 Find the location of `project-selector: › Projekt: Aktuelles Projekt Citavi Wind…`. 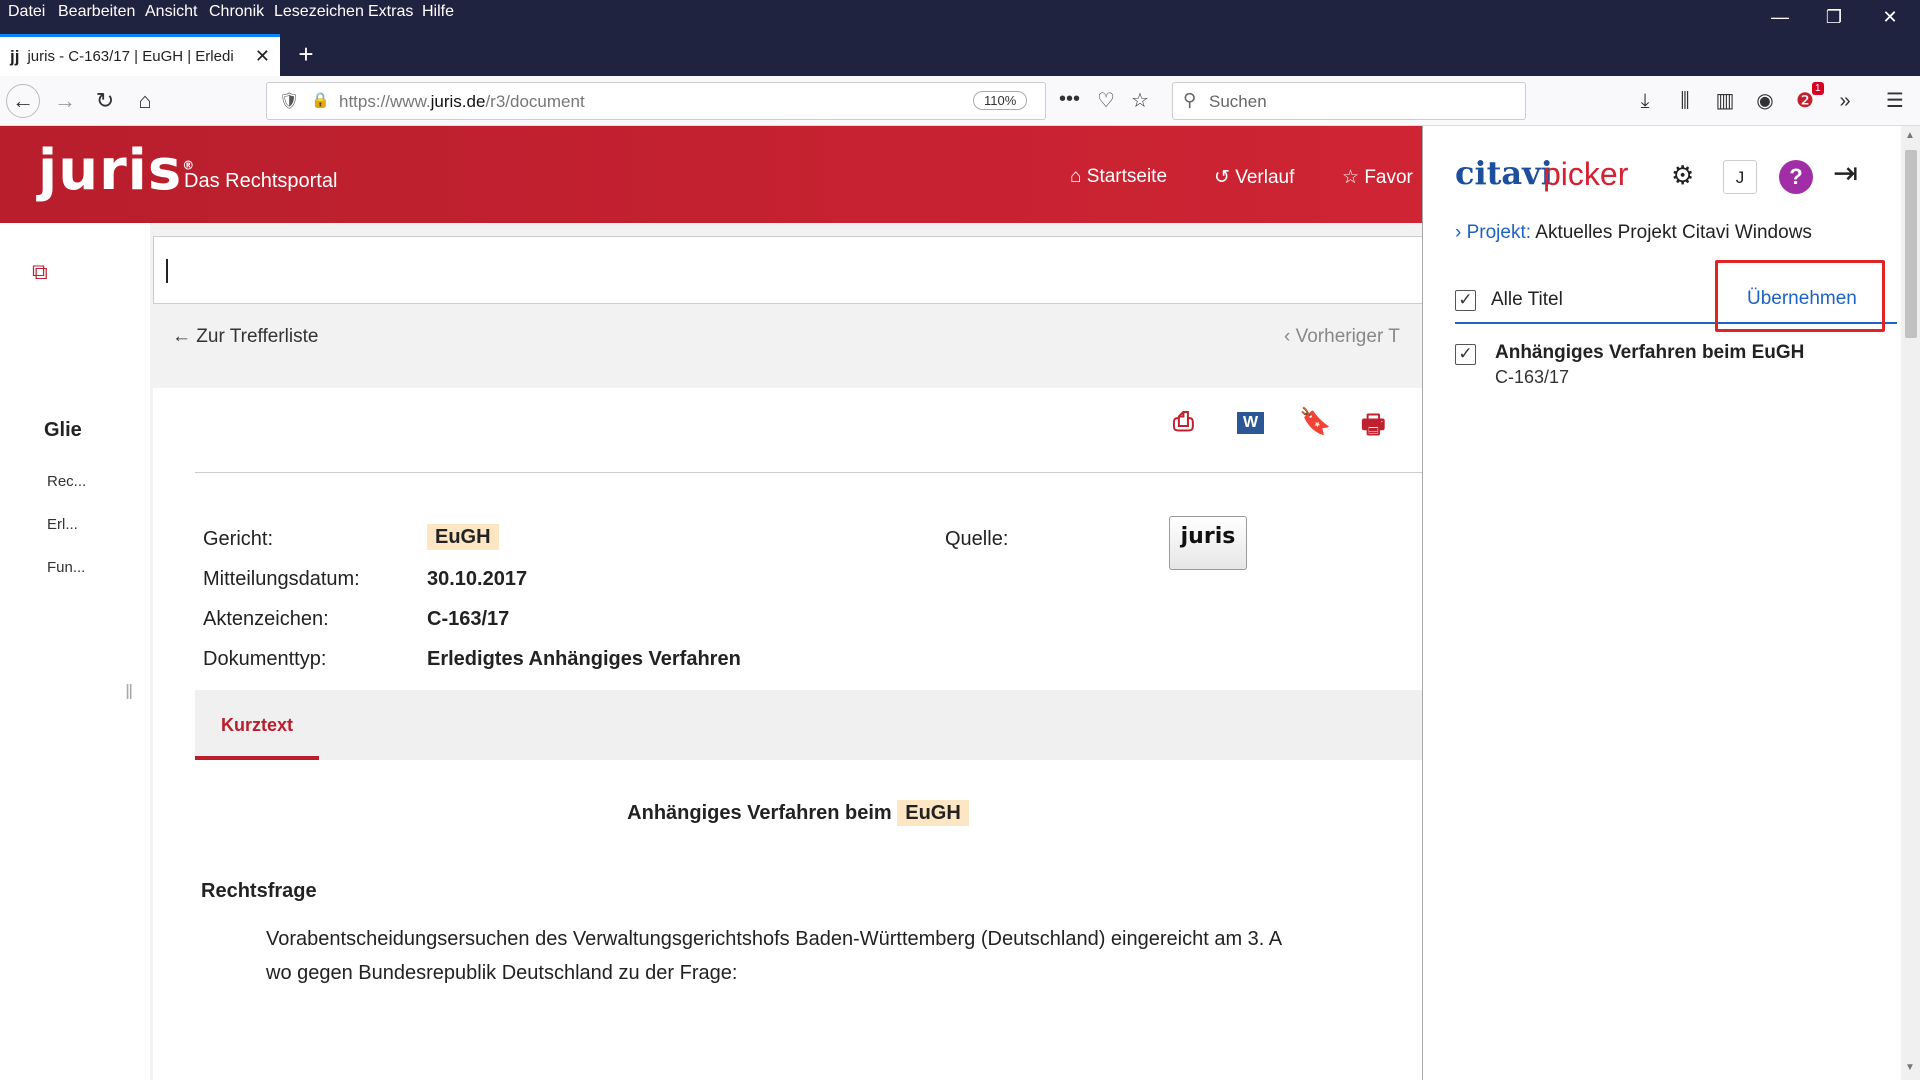

project-selector: › Projekt: Aktuelles Projekt Citavi Wind… is located at coordinates (1633, 233).